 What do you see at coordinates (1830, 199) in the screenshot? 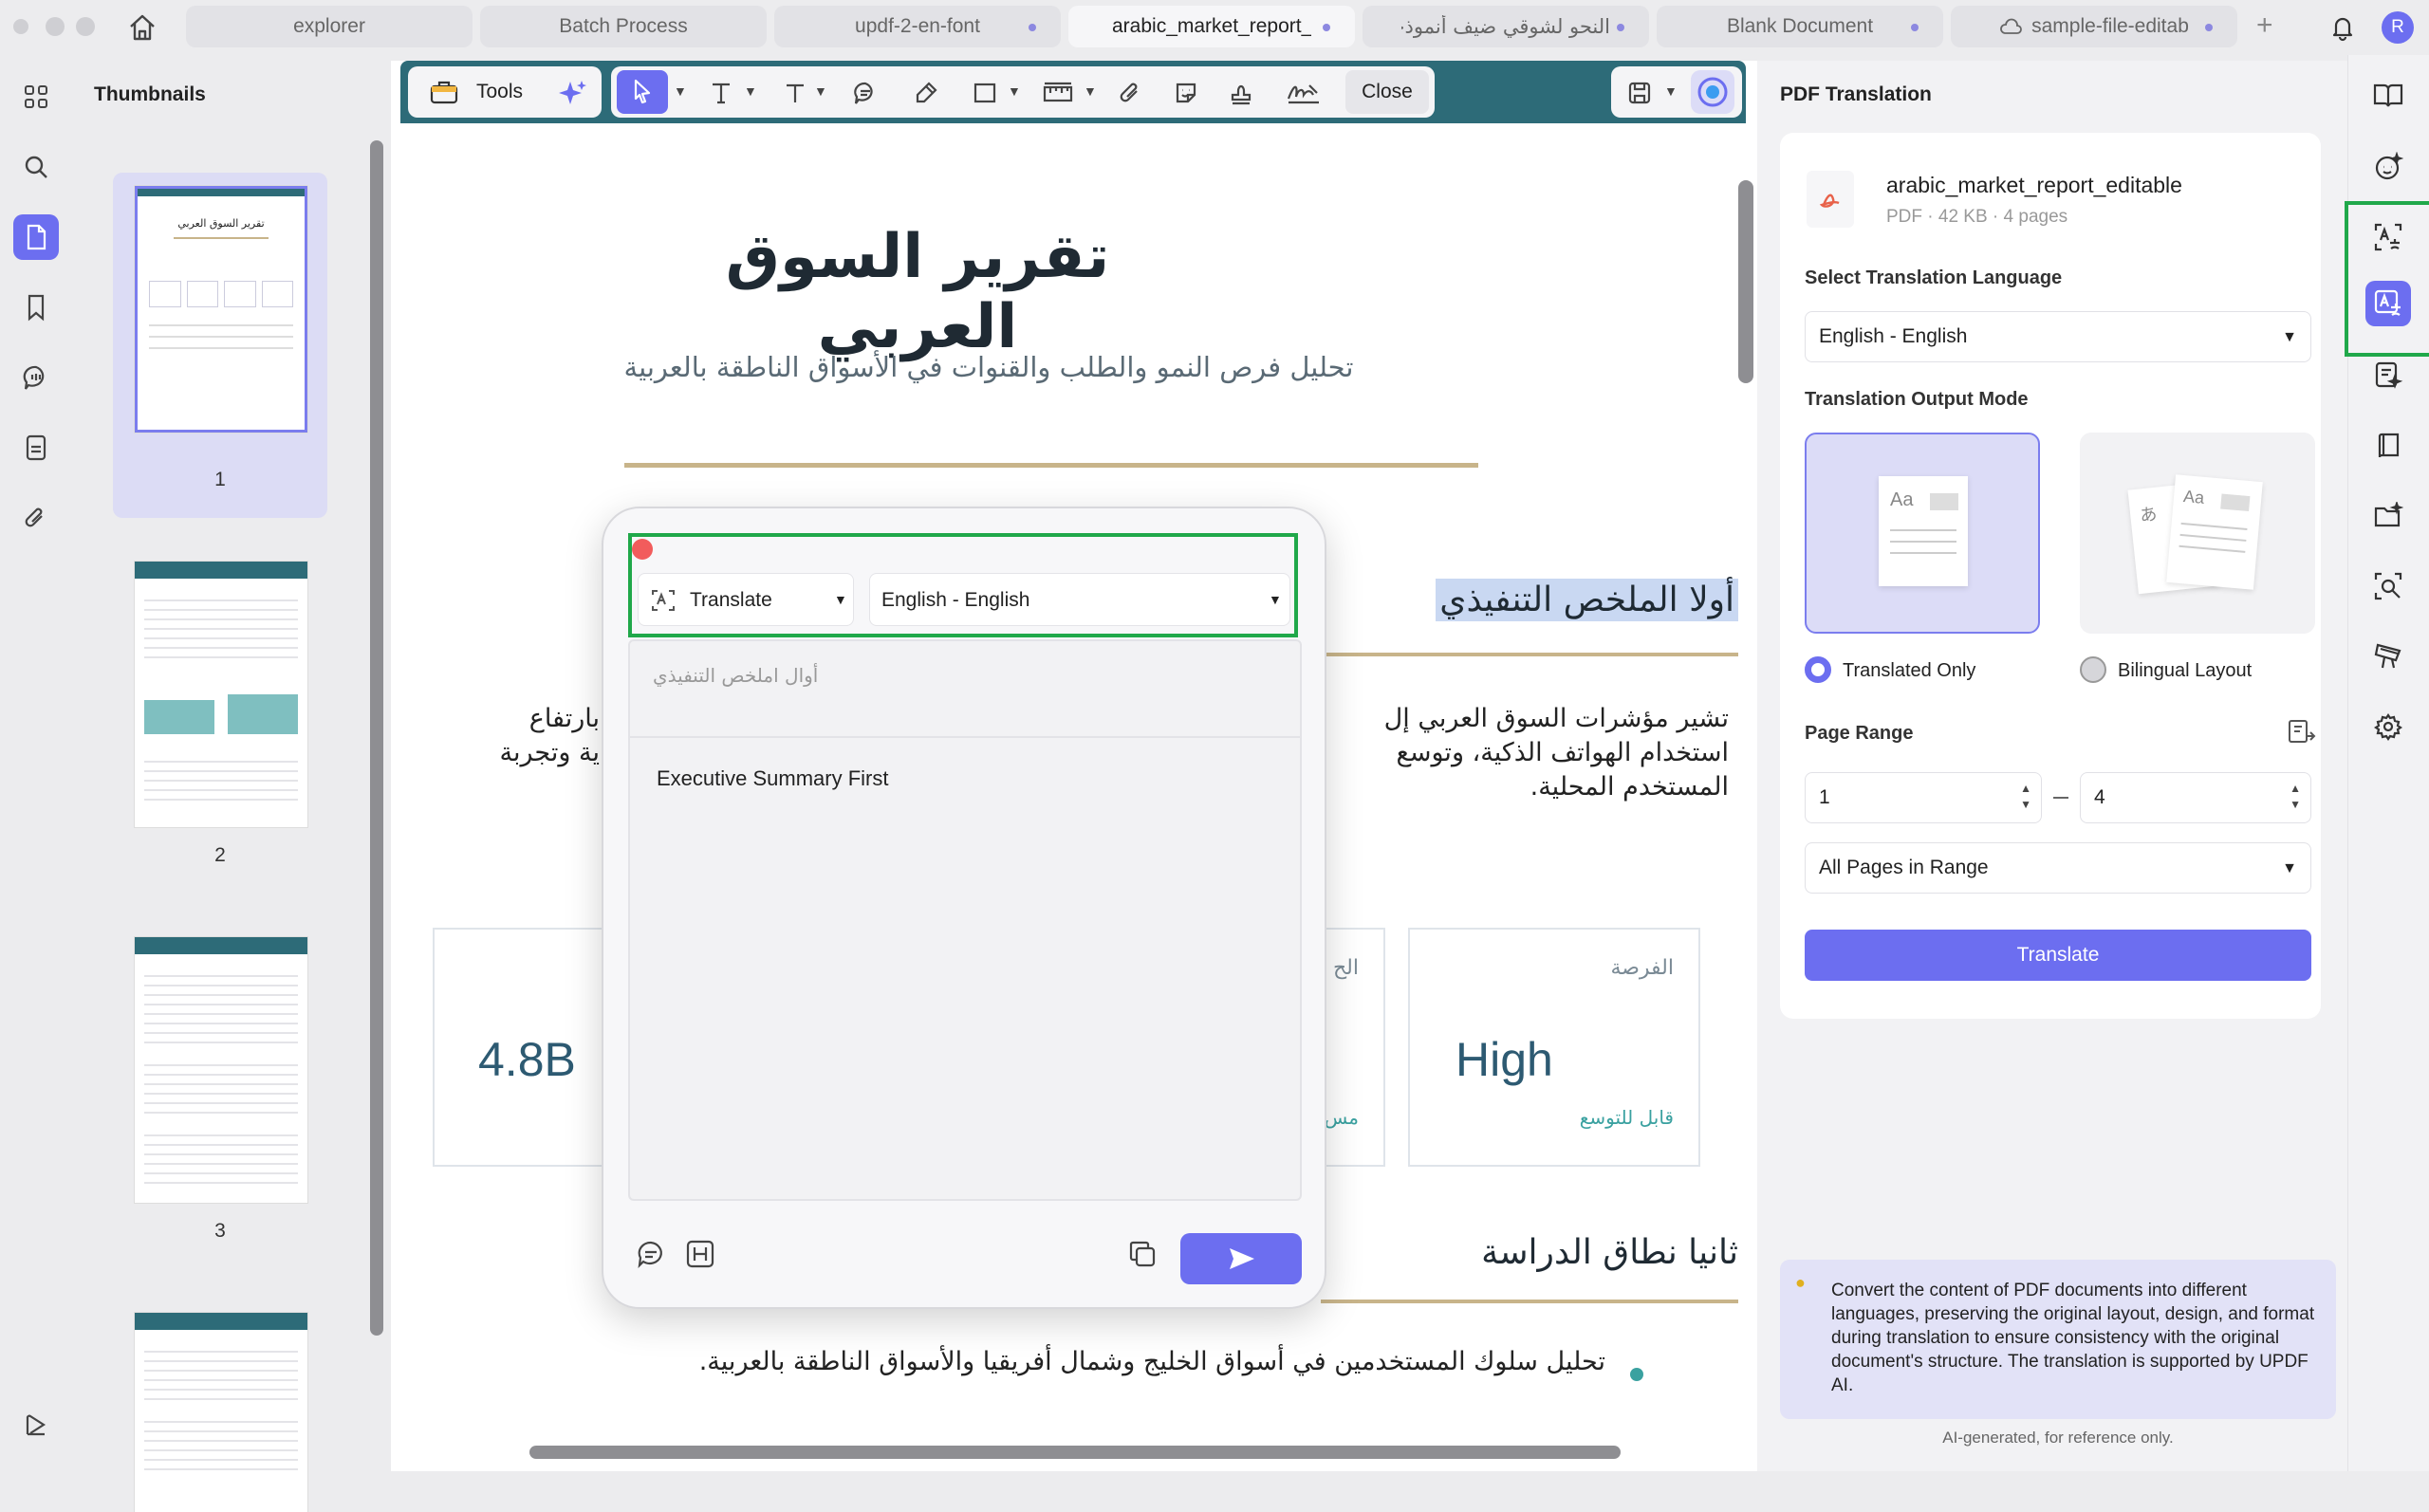
I see `pdf-file-icon` at bounding box center [1830, 199].